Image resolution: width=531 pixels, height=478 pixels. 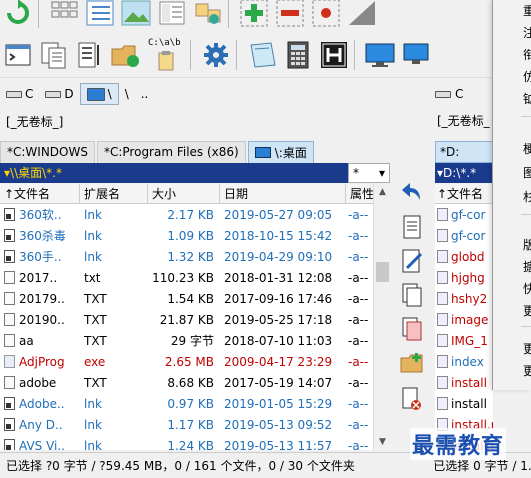 What do you see at coordinates (195, 277) in the screenshot?
I see `file-row: 2017.. txt 110.23 KB 2018-01-31 12:08 -a--` at bounding box center [195, 277].